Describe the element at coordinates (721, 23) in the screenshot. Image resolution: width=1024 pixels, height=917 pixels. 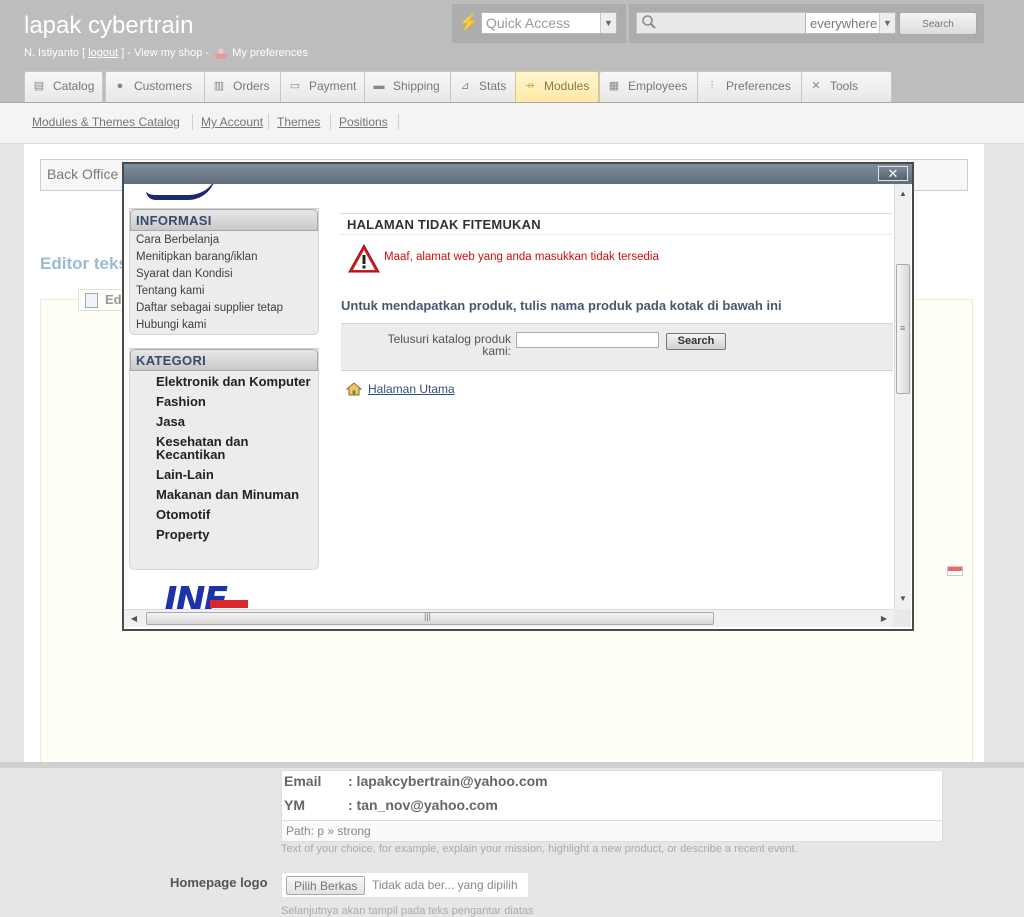
I see `search-input` at that location.